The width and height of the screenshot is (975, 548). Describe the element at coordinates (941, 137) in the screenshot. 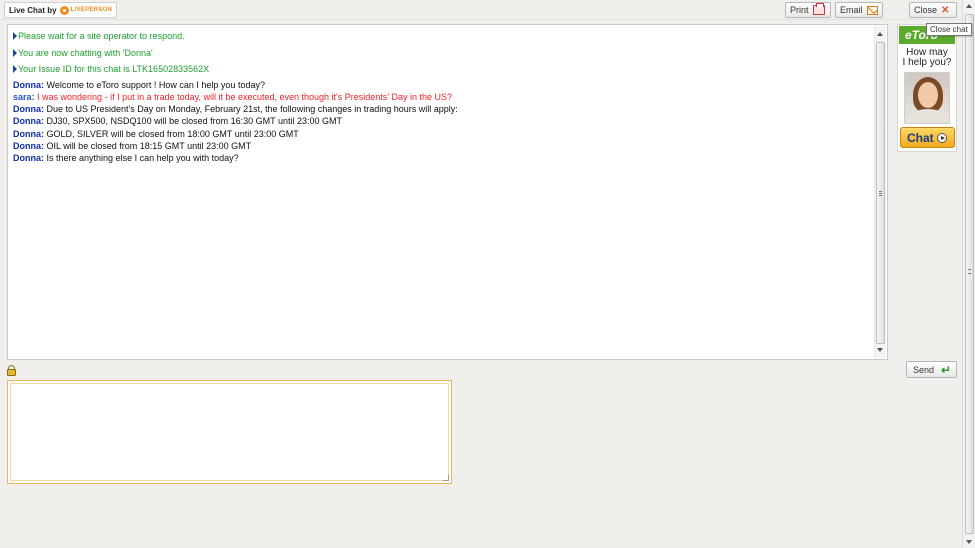

I see `play-icon` at that location.